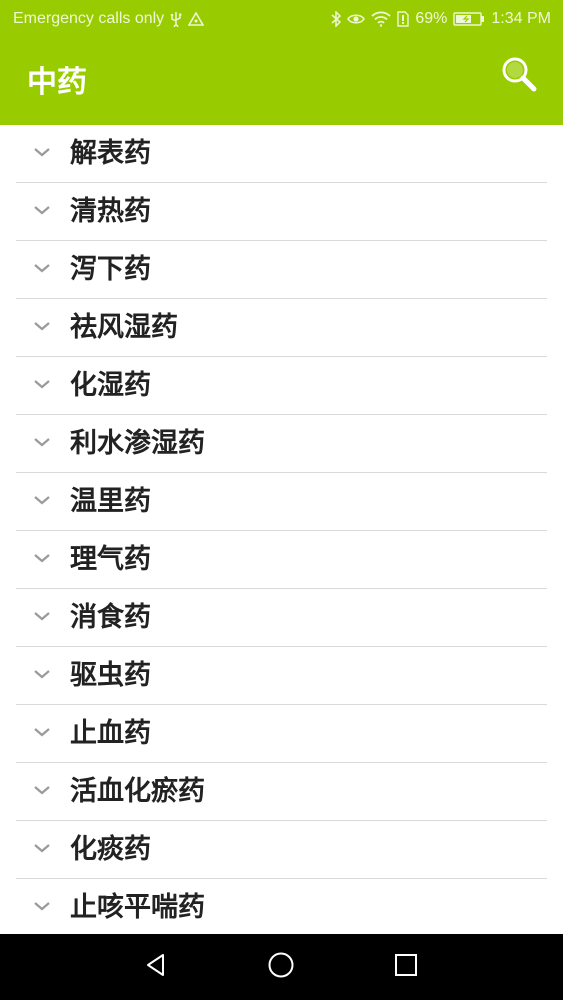  I want to click on search-button, so click(519, 76).